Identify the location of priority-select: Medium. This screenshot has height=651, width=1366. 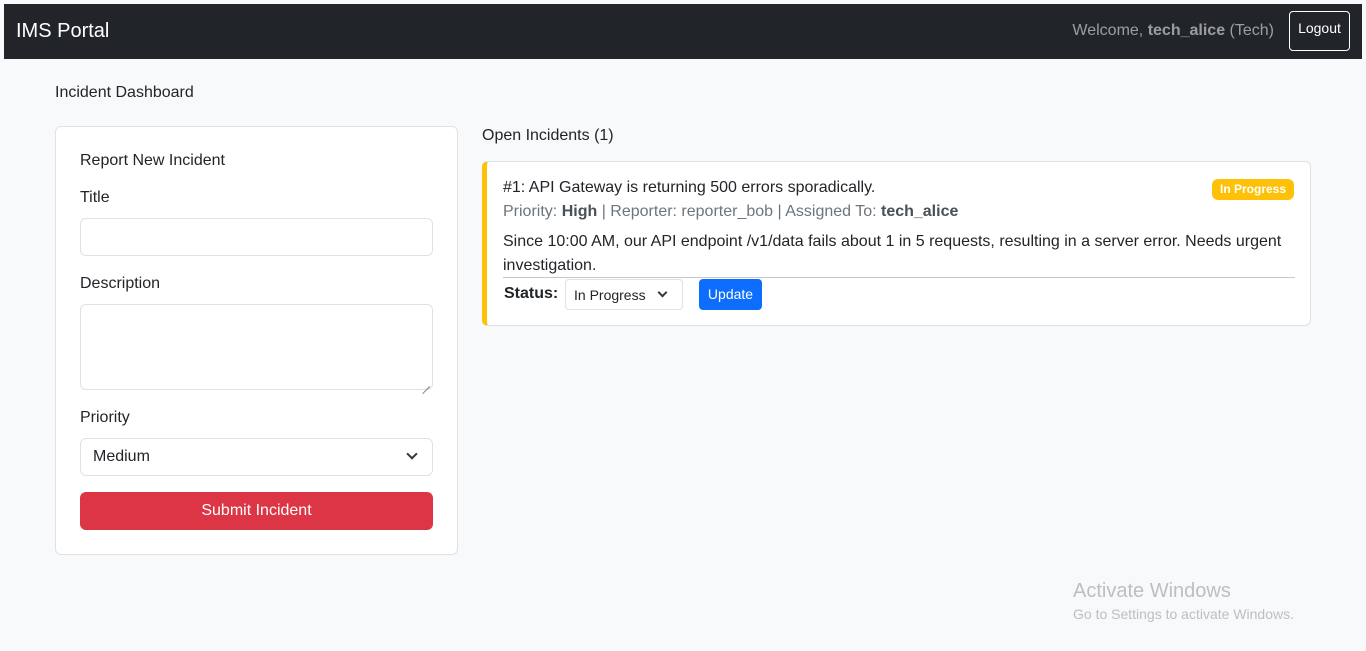
(256, 457).